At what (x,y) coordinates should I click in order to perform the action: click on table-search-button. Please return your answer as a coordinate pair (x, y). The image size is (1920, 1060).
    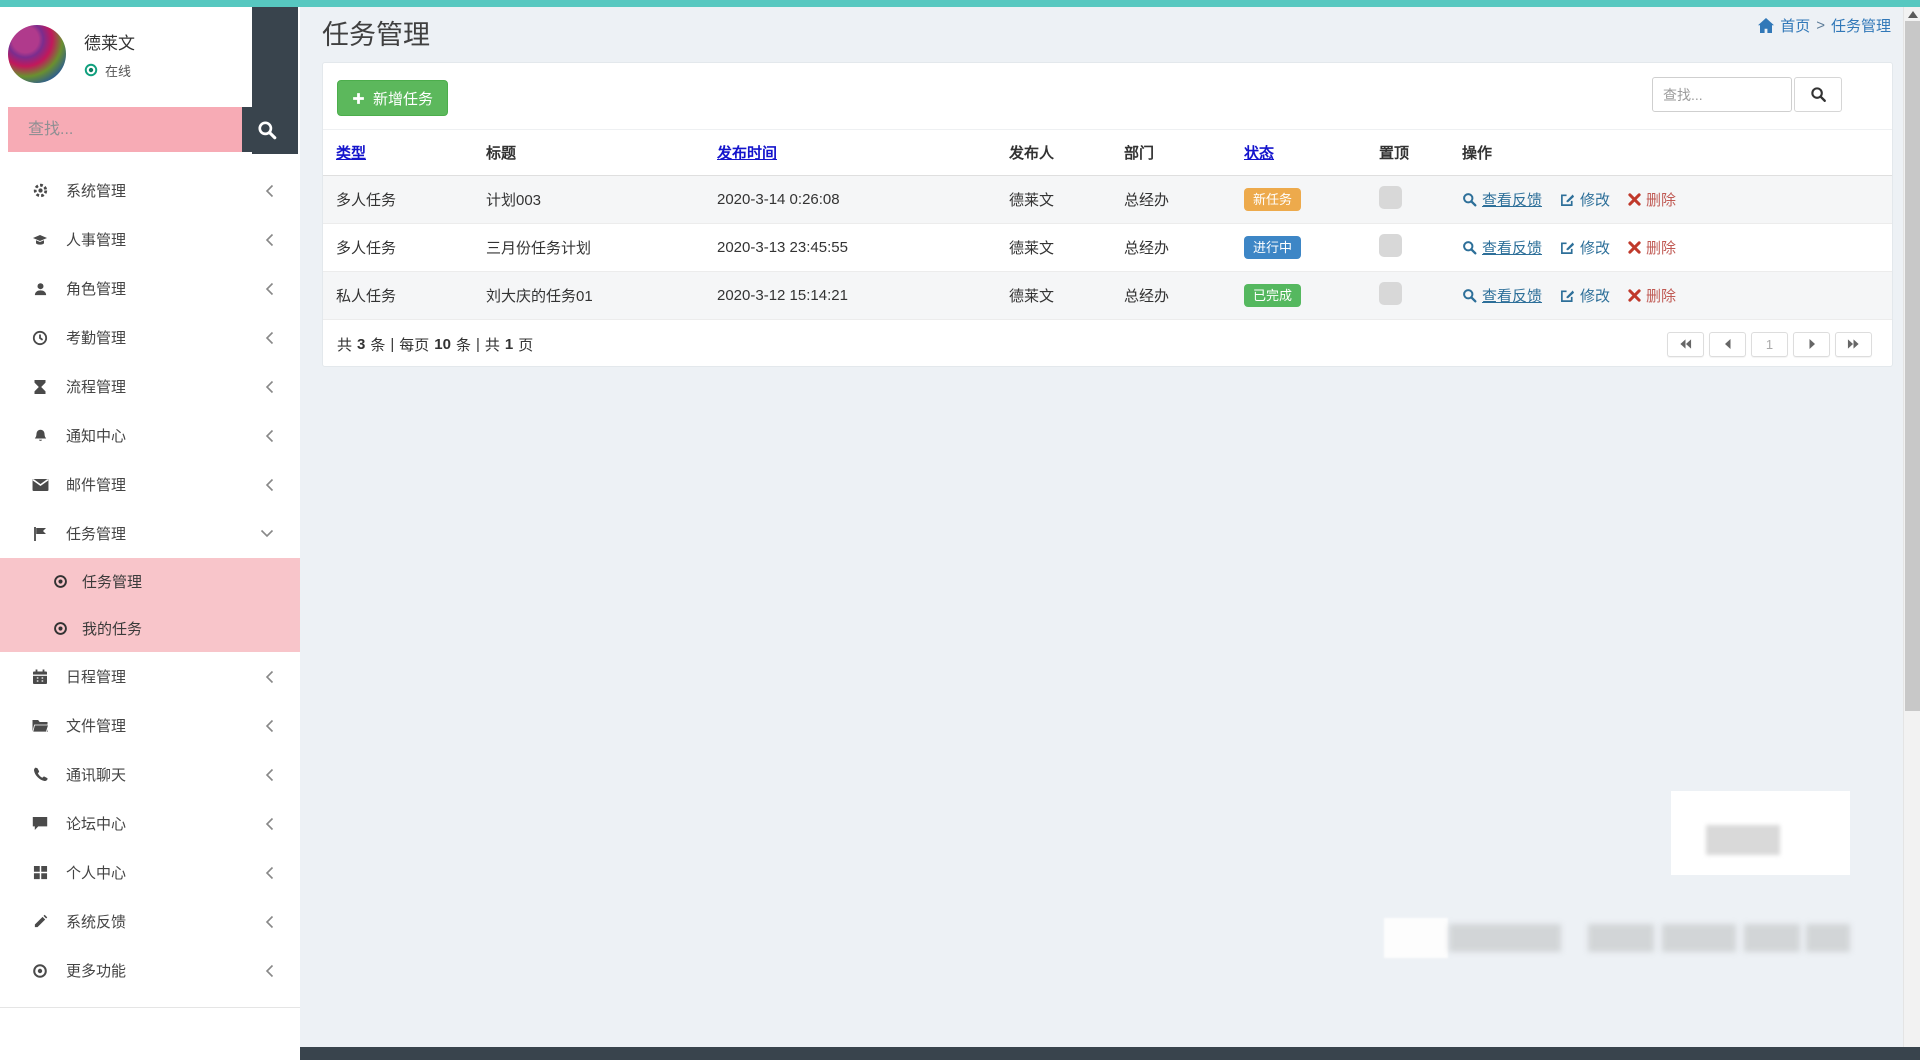
    Looking at the image, I should click on (1818, 94).